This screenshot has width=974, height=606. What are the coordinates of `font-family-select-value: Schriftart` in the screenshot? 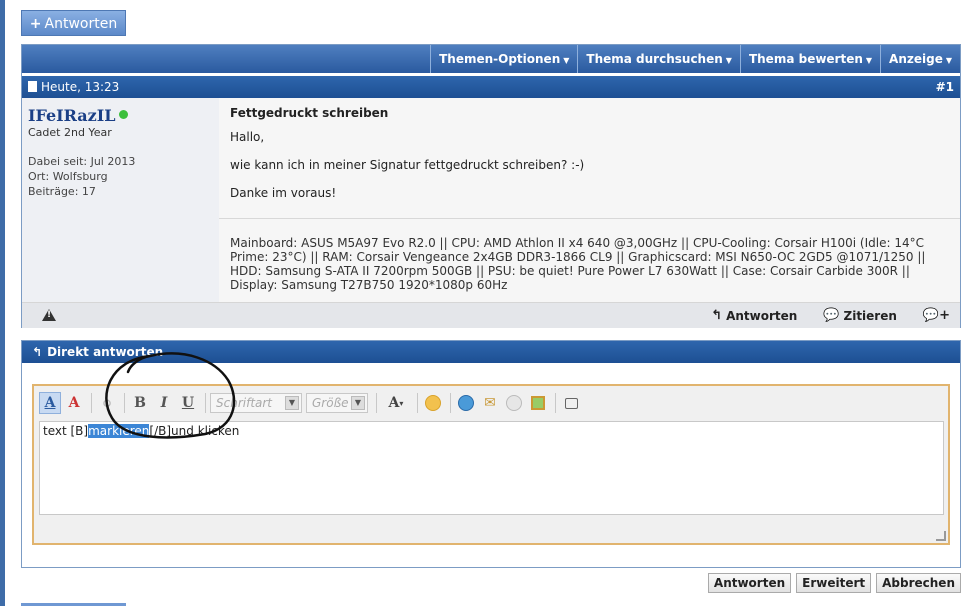 It's located at (244, 403).